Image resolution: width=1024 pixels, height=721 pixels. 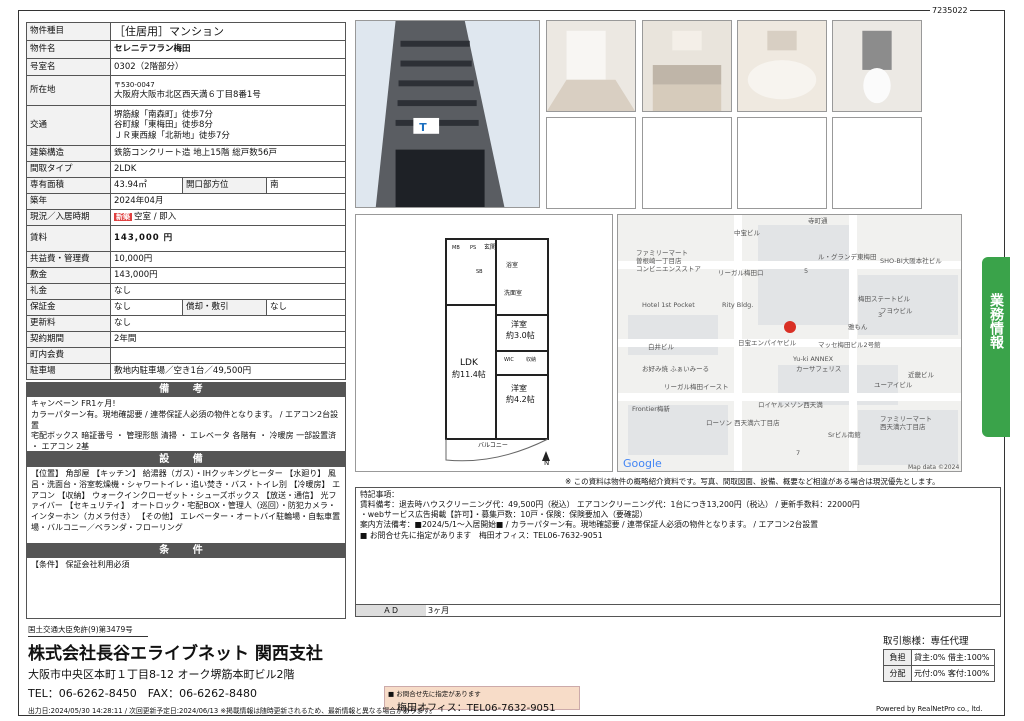 I want to click on type-label: 物件種目, so click(x=68, y=31).